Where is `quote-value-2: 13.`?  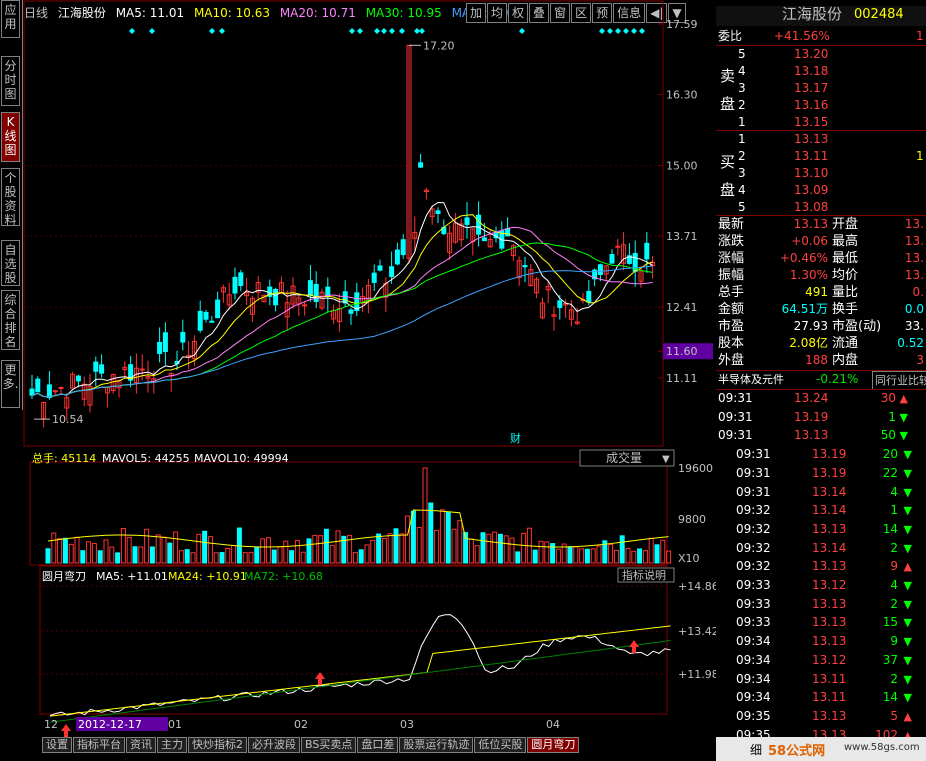 quote-value-2: 13. is located at coordinates (914, 241).